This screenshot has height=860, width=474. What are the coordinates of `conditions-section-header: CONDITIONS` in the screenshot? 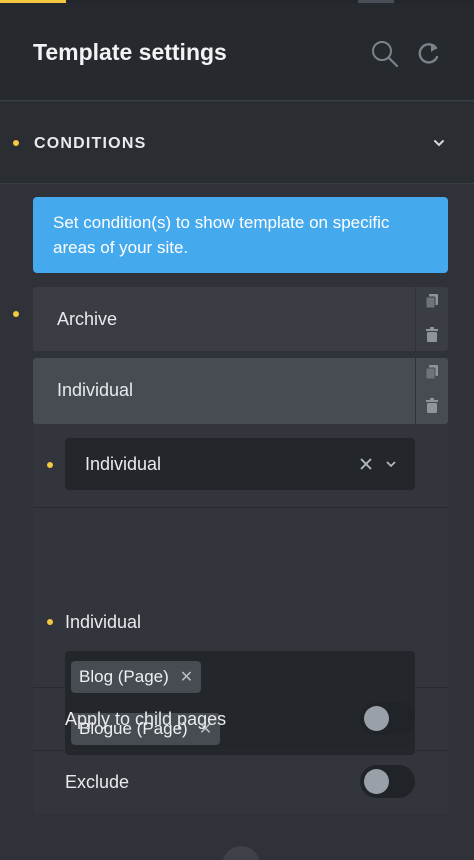 It's located at (237, 143).